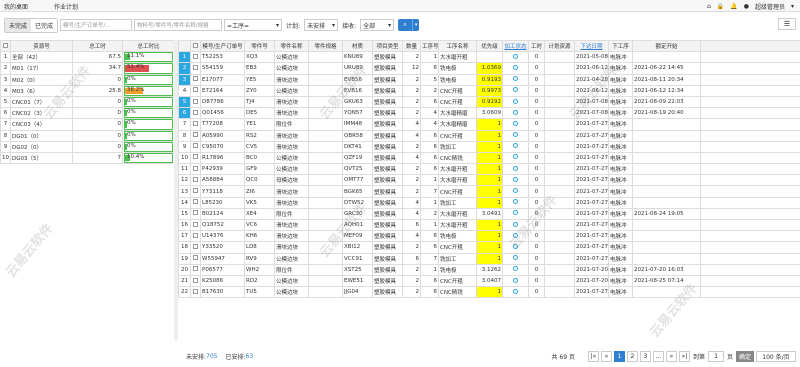 This screenshot has height=367, width=800. What do you see at coordinates (41, 68) in the screenshot?
I see `resource-name: M01（17）` at bounding box center [41, 68].